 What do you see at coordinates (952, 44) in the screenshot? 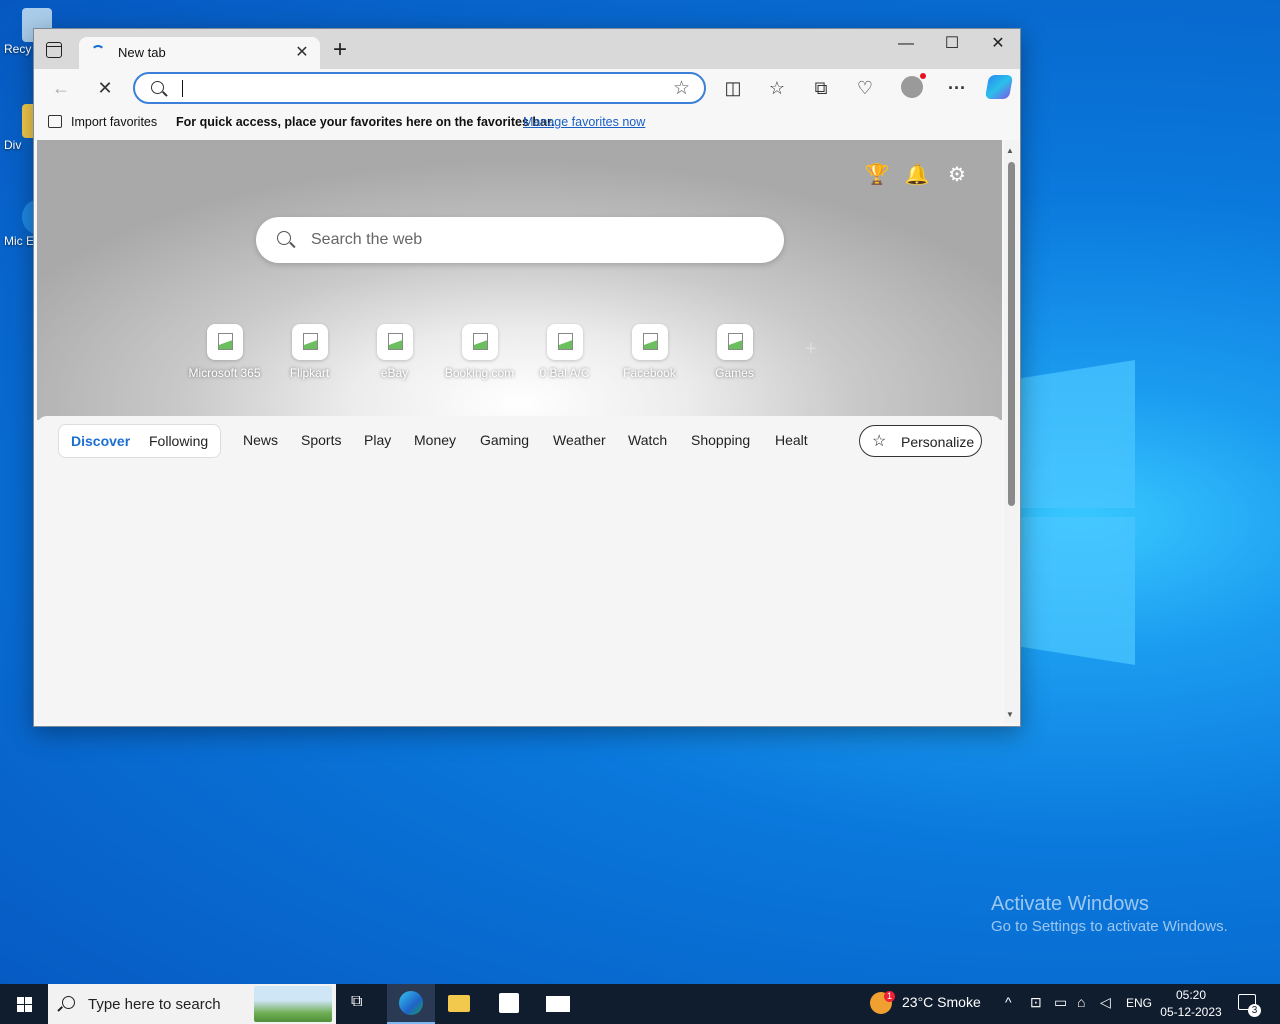
I see `maximize-button: ☐` at bounding box center [952, 44].